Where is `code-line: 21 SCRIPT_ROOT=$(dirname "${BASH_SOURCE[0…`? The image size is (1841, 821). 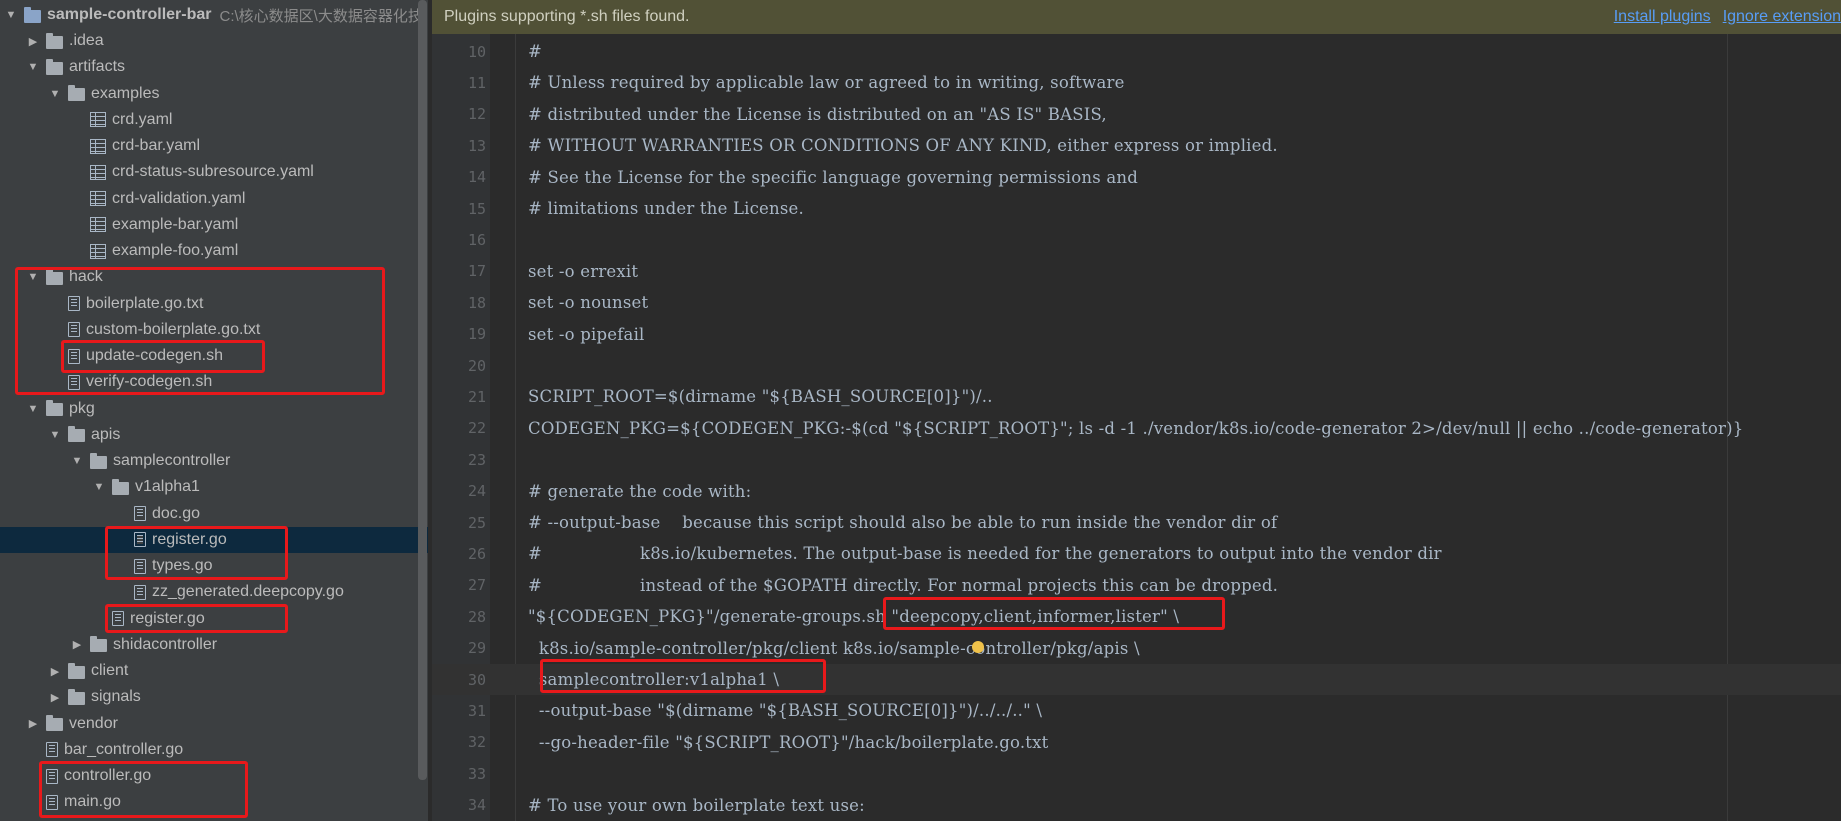 code-line: 21 SCRIPT_ROOT=$(dirname "${BASH_SOURCE[0… is located at coordinates (1136, 396).